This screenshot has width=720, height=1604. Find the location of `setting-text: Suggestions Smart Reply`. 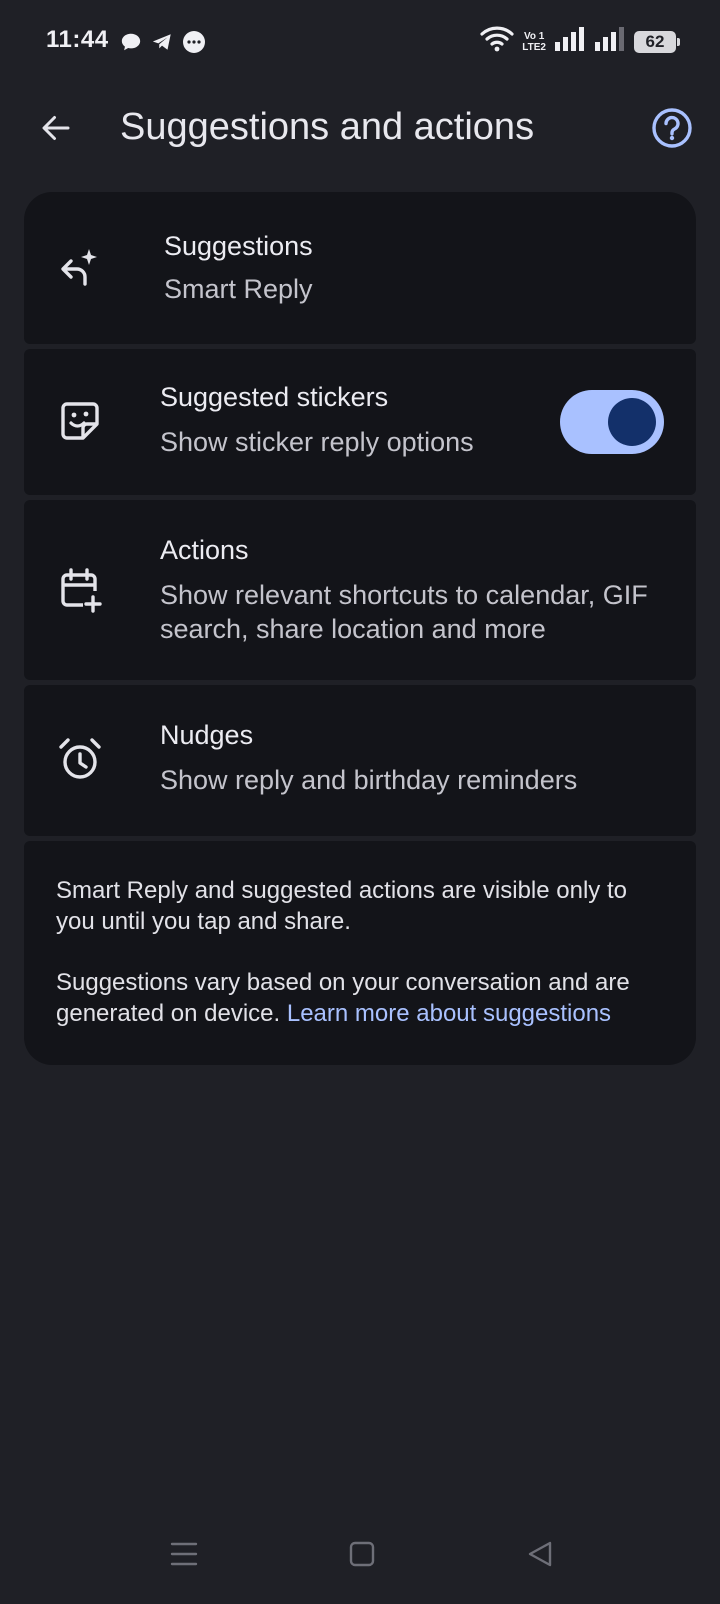

setting-text: Suggestions Smart Reply is located at coordinates (410, 267).